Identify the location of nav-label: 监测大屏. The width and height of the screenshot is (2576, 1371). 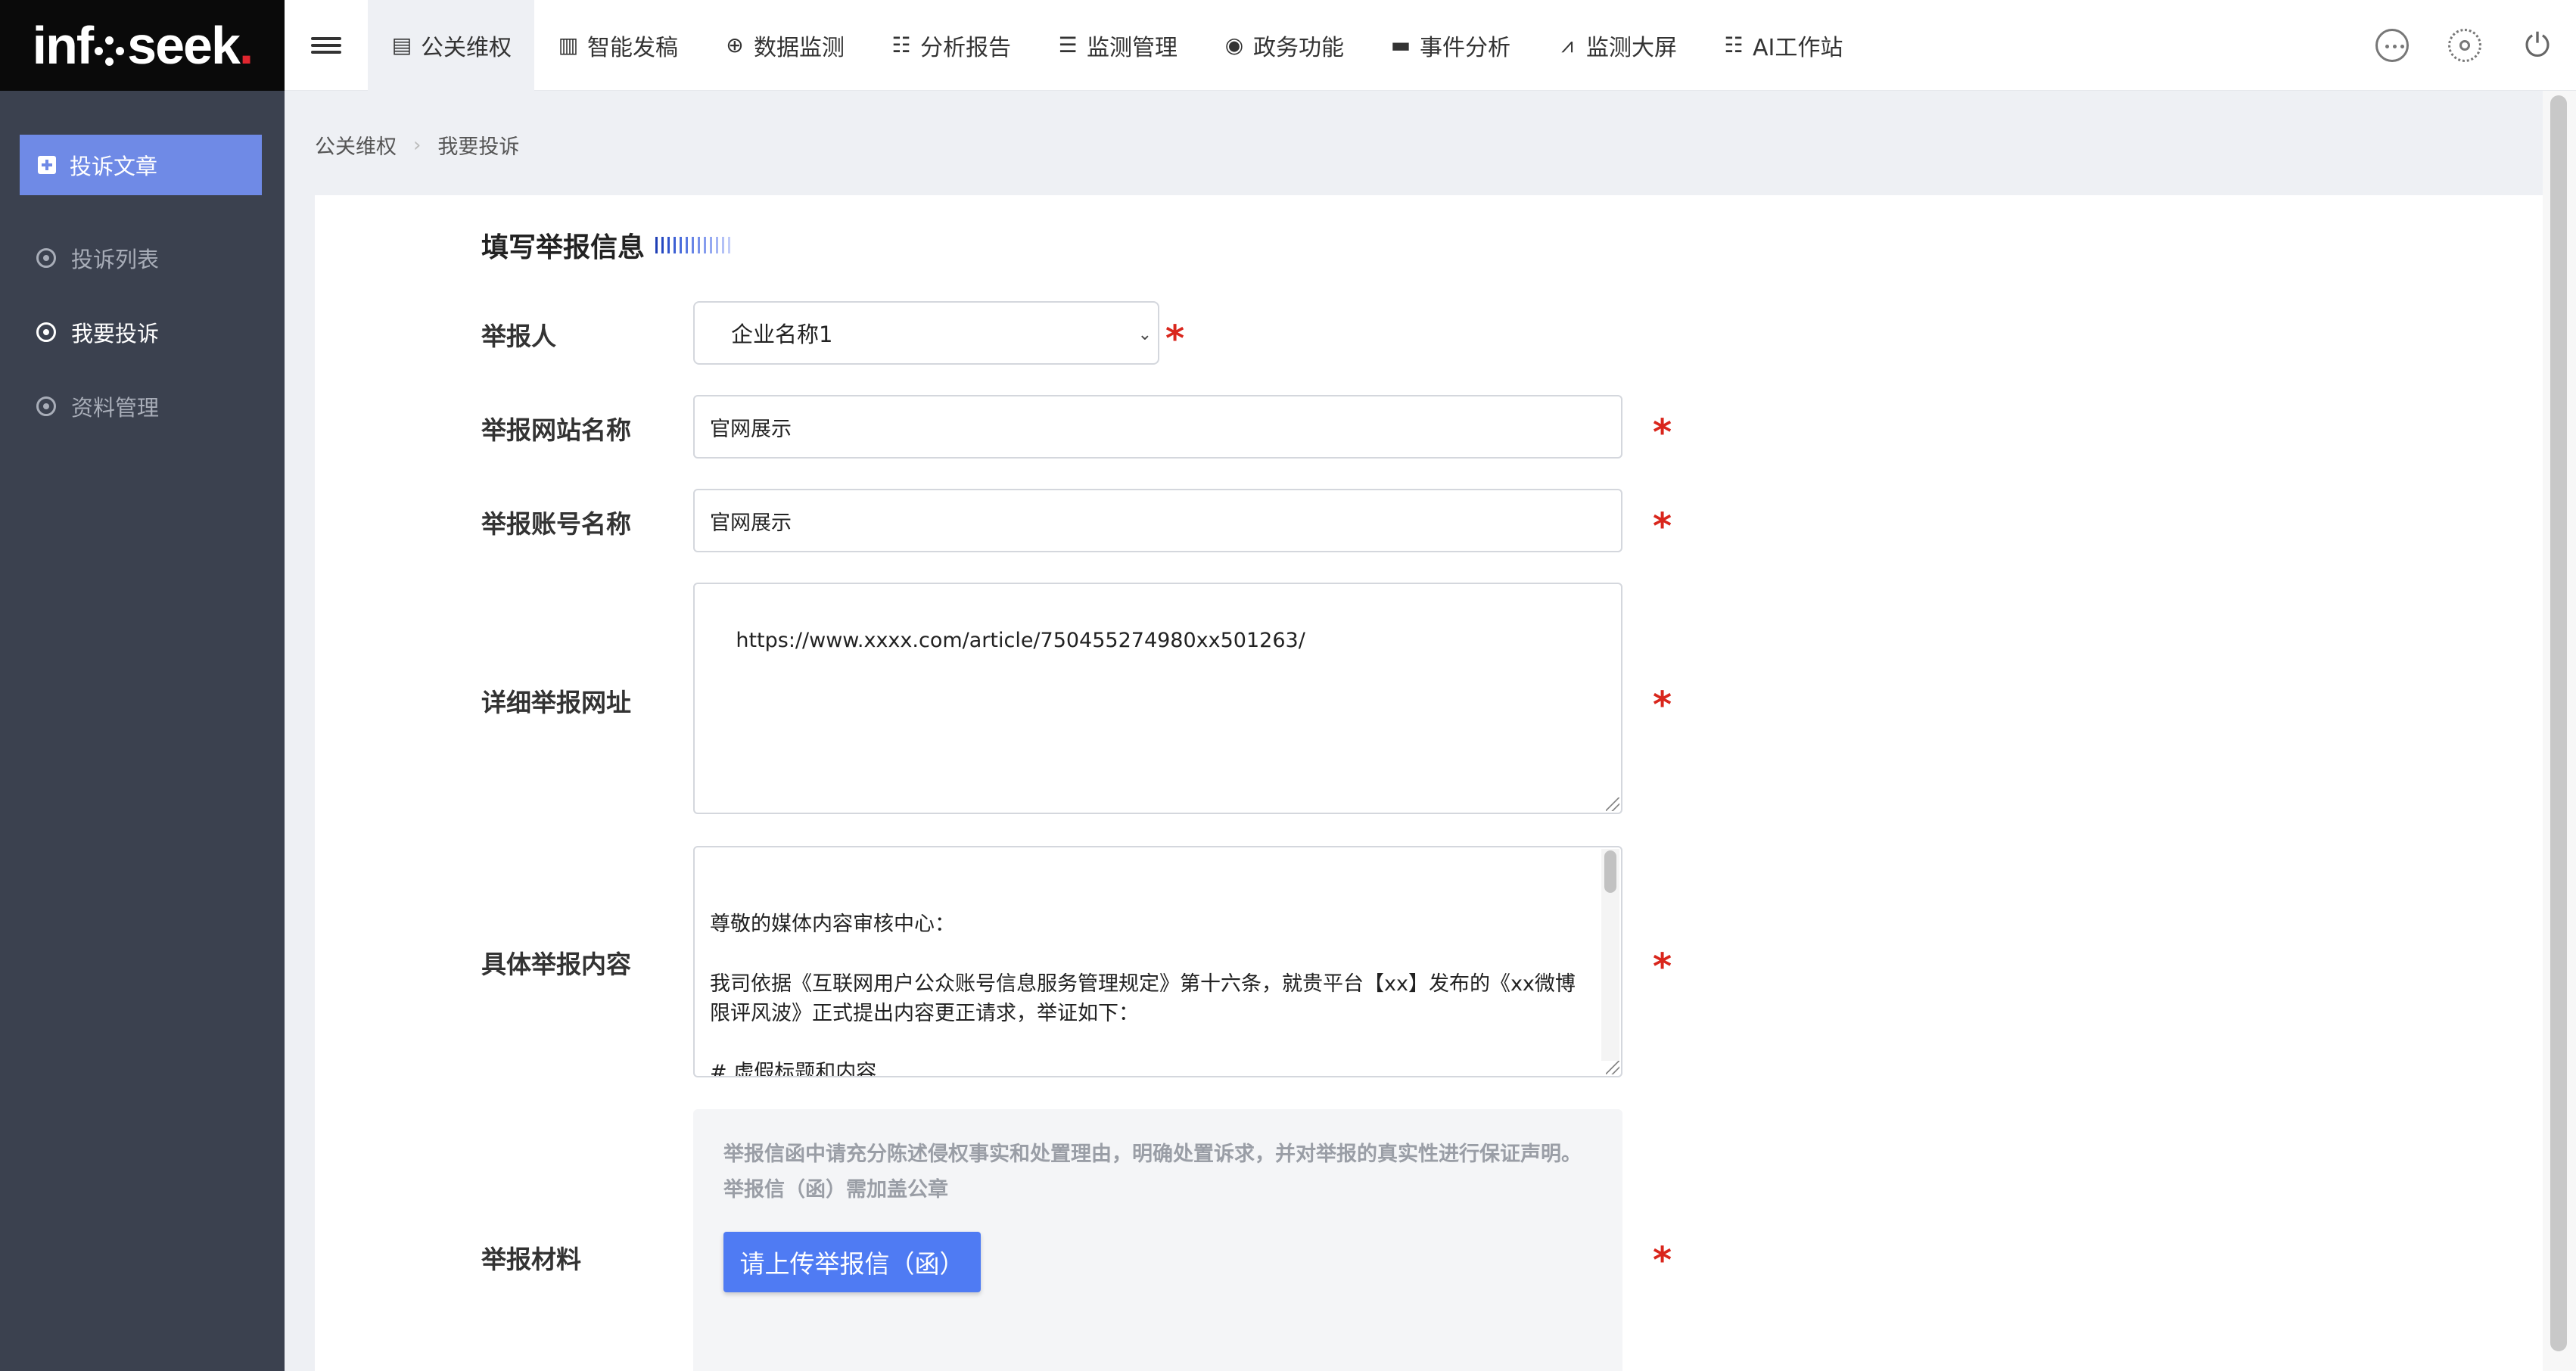
(1631, 47).